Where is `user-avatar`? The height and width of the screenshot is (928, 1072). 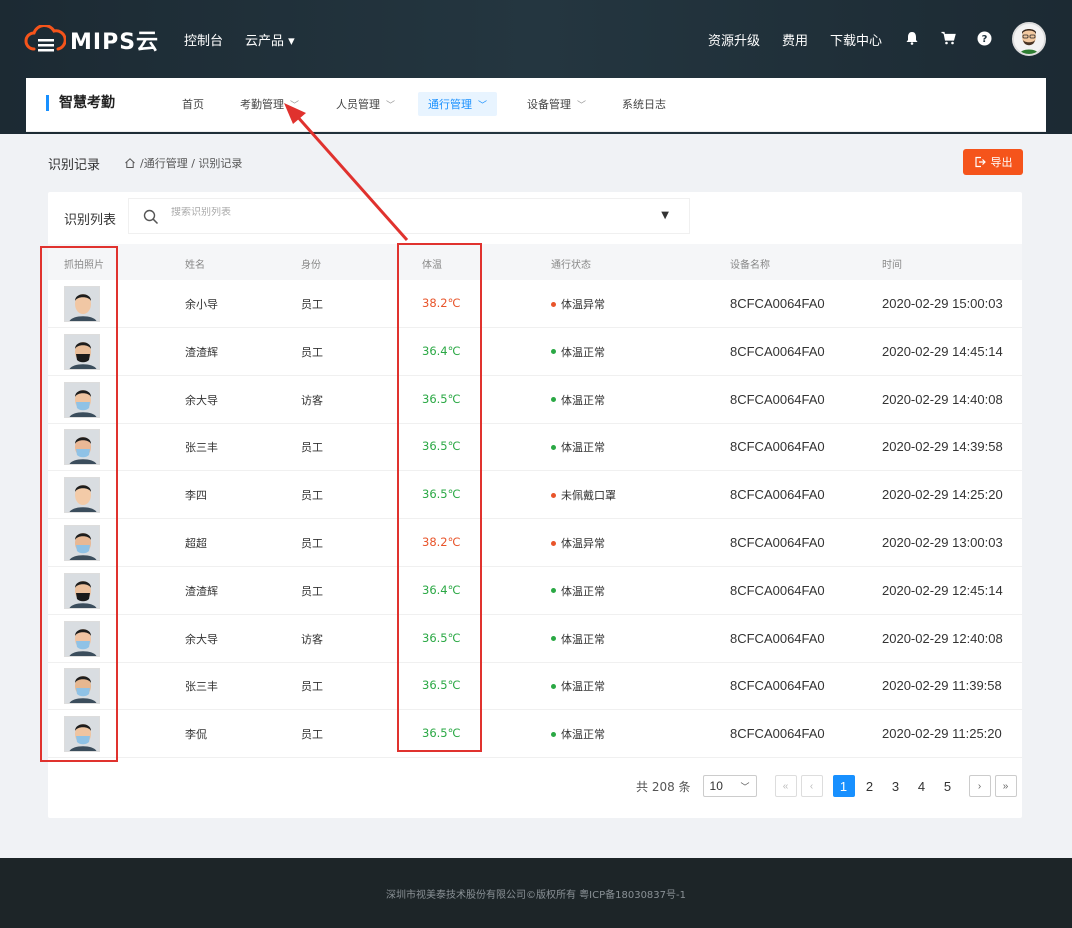 user-avatar is located at coordinates (1029, 39).